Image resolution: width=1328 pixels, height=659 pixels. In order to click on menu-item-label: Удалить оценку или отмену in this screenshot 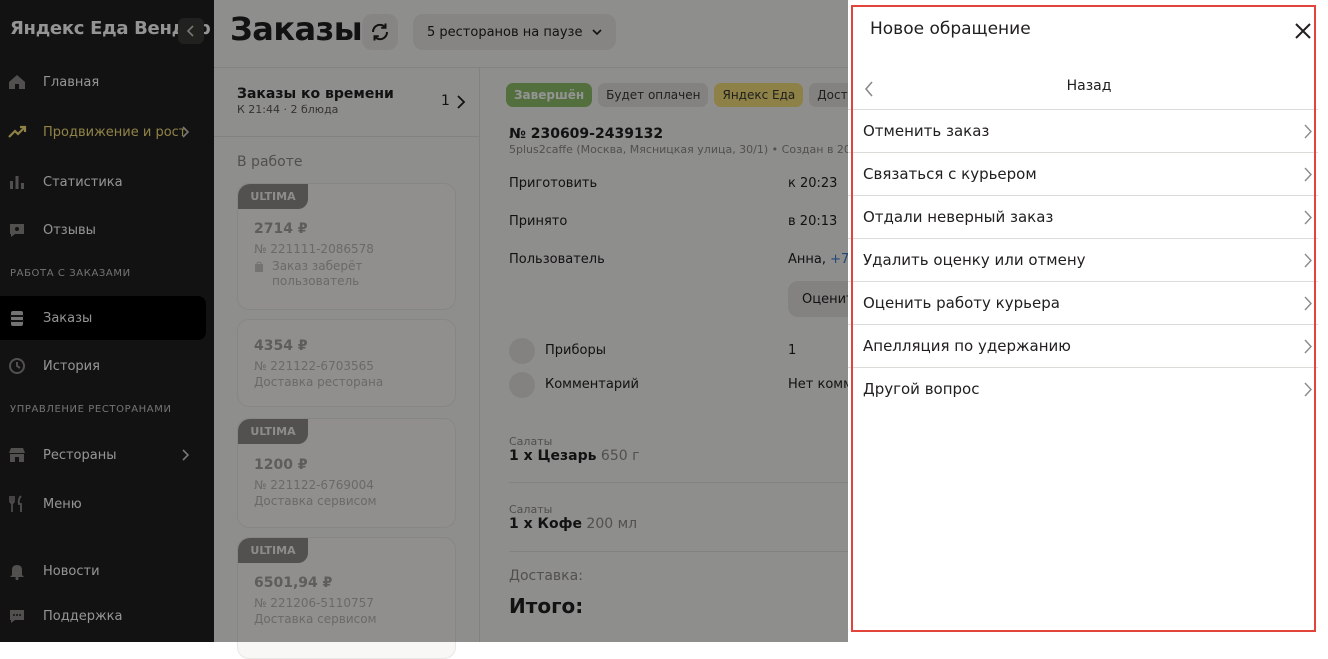, I will do `click(974, 260)`.